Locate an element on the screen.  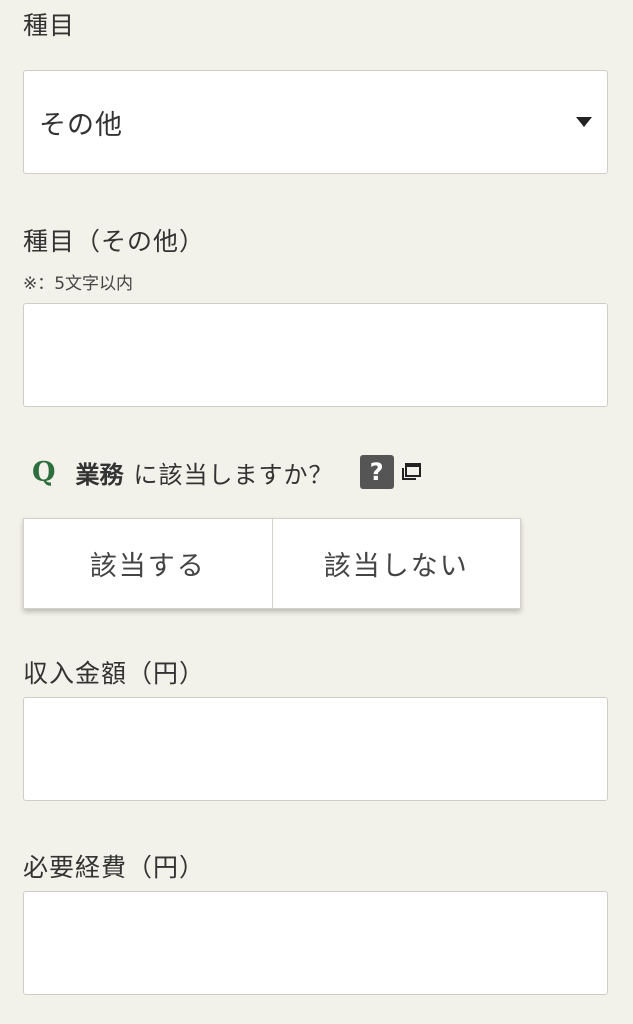
category-other-input is located at coordinates (315, 355).